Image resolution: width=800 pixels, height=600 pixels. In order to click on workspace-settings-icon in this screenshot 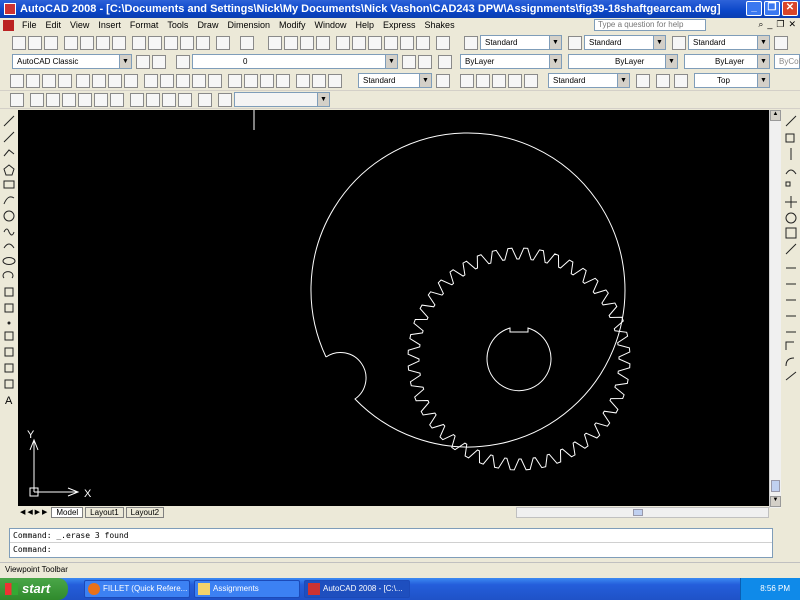, I will do `click(143, 62)`.